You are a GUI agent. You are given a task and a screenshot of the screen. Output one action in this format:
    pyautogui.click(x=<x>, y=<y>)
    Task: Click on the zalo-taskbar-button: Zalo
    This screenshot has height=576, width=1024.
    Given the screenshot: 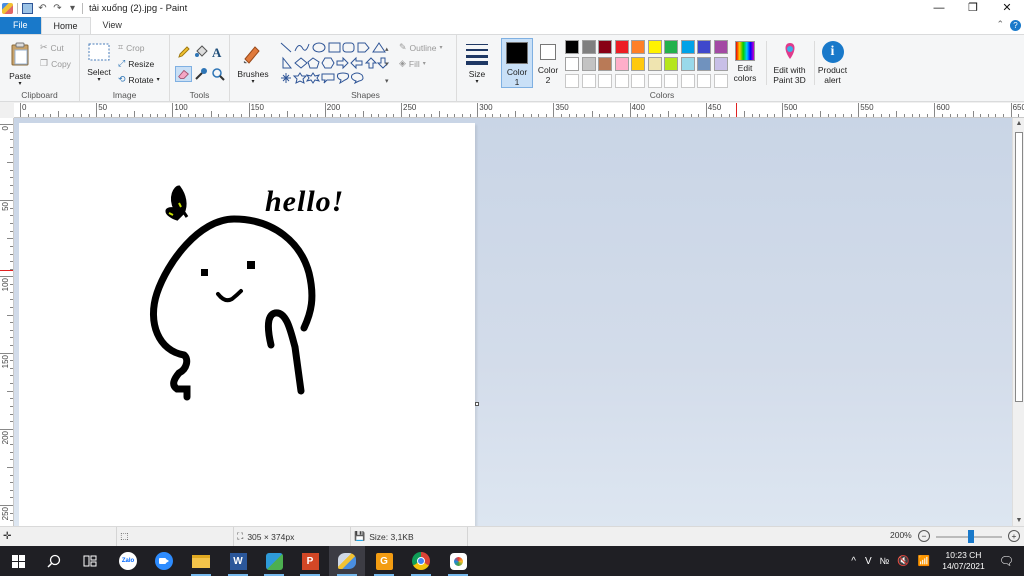 What is the action you would take?
    pyautogui.click(x=128, y=561)
    